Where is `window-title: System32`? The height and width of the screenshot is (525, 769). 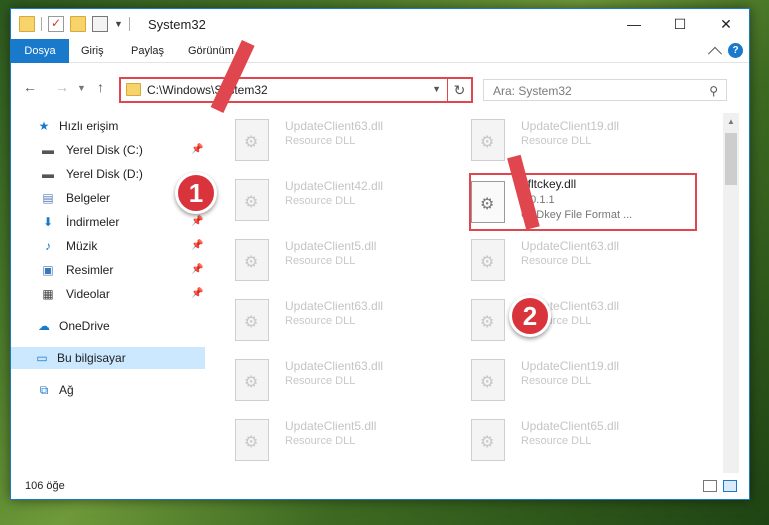
window-title: System32 is located at coordinates (177, 24).